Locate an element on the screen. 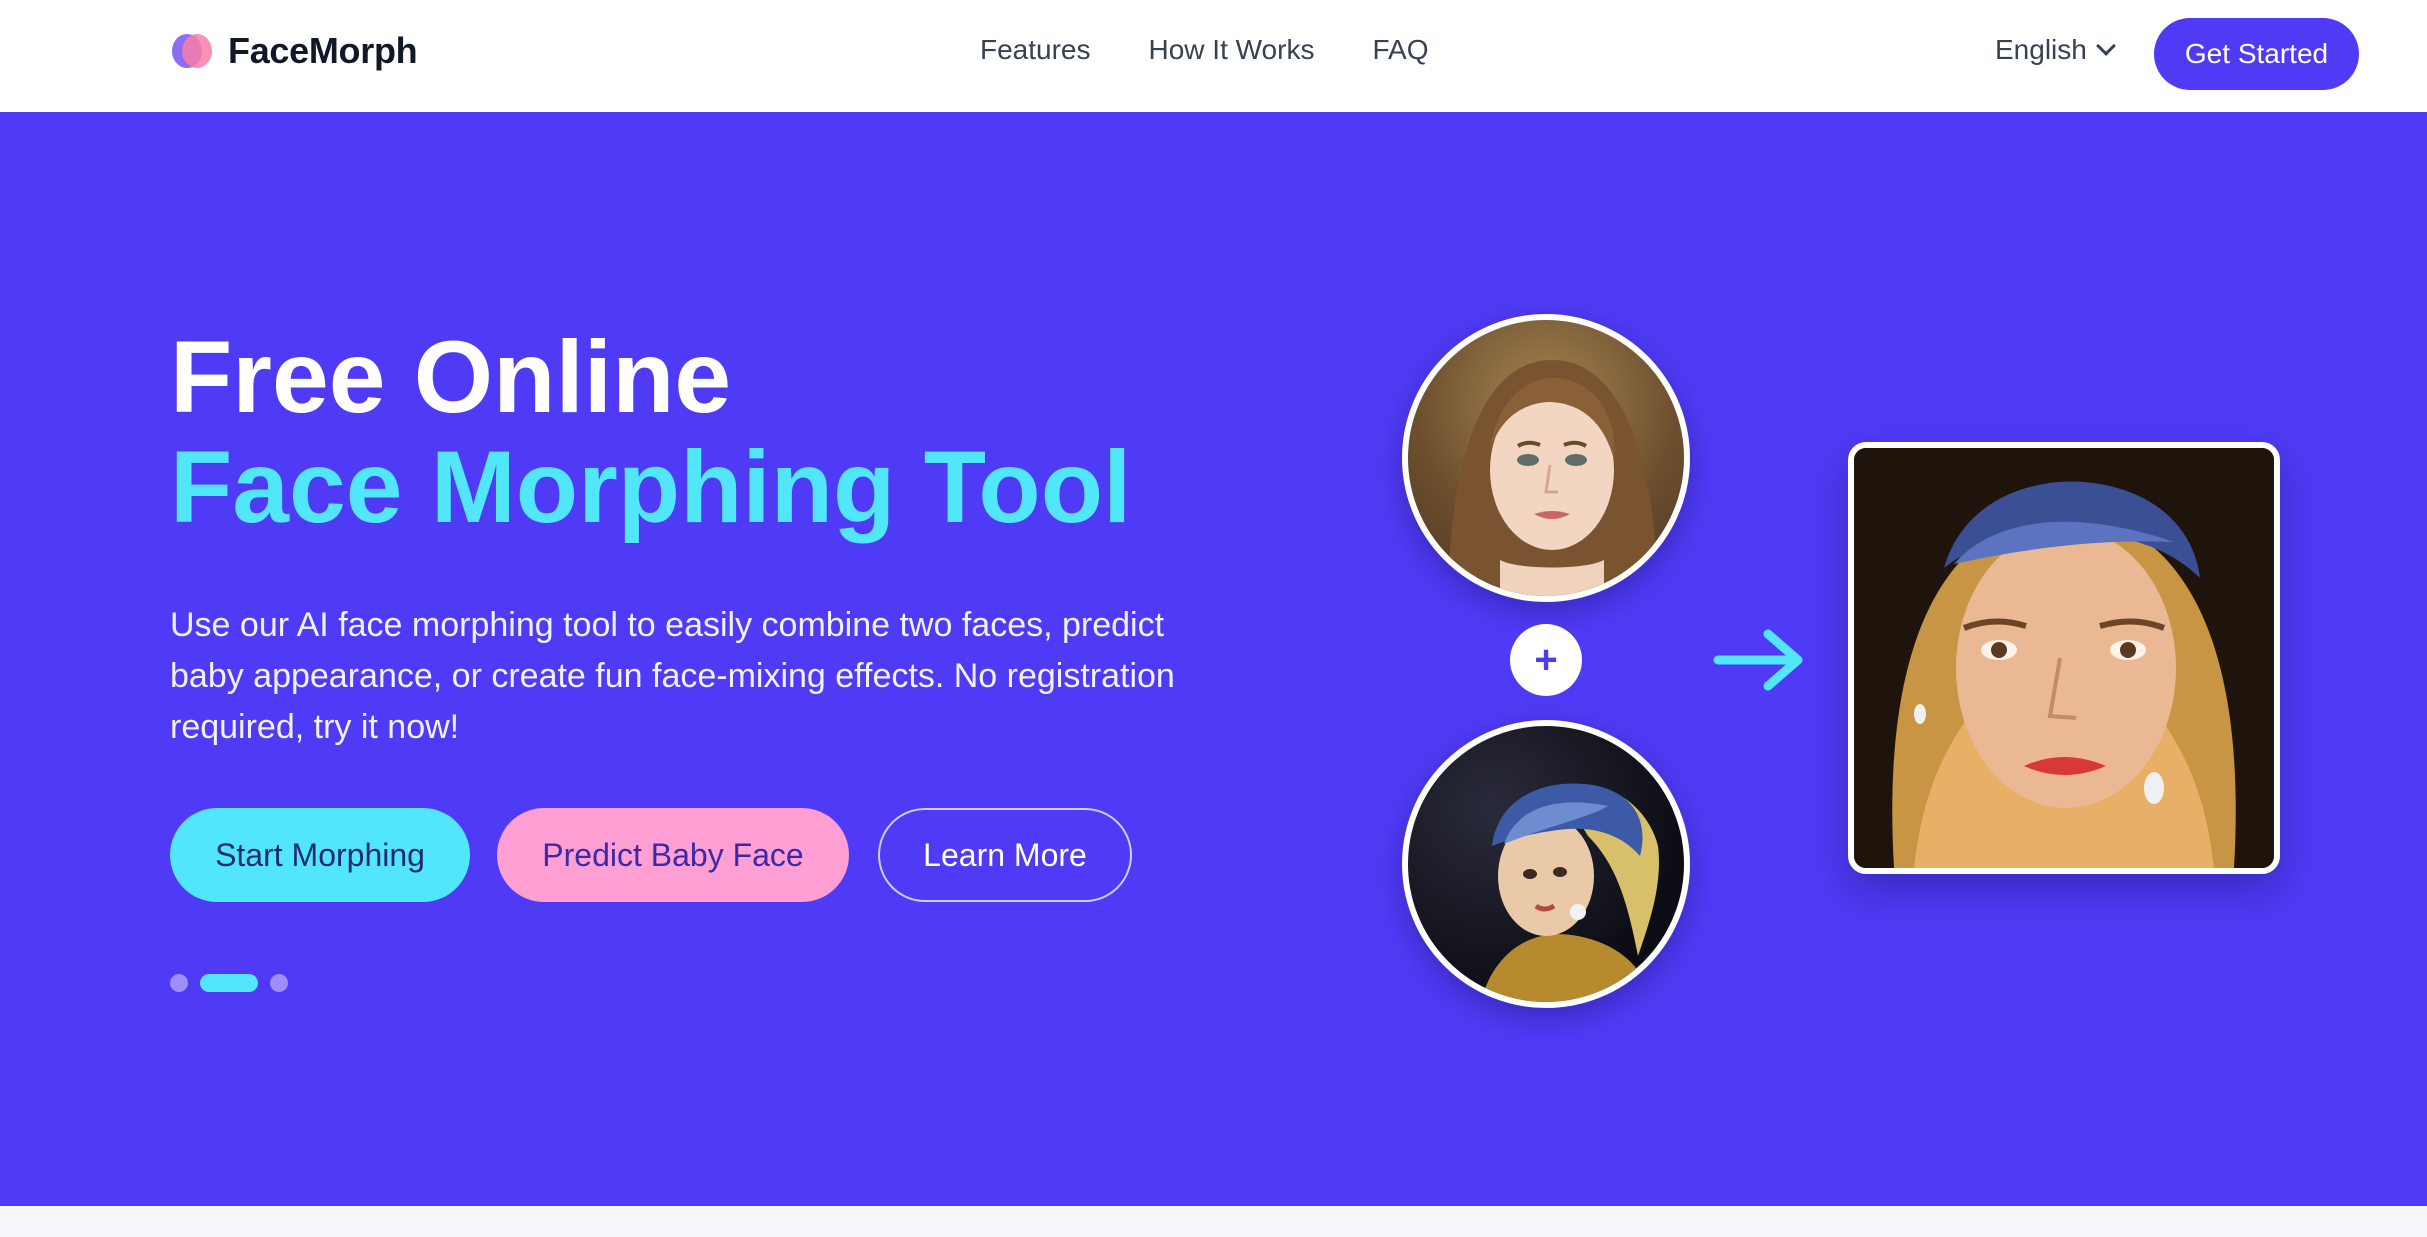 This screenshot has height=1237, width=2427. next-section-edge is located at coordinates (1213, 1221).